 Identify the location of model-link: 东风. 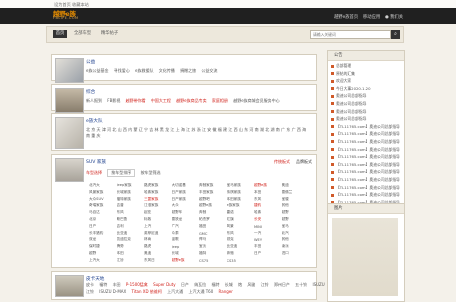
(131, 212).